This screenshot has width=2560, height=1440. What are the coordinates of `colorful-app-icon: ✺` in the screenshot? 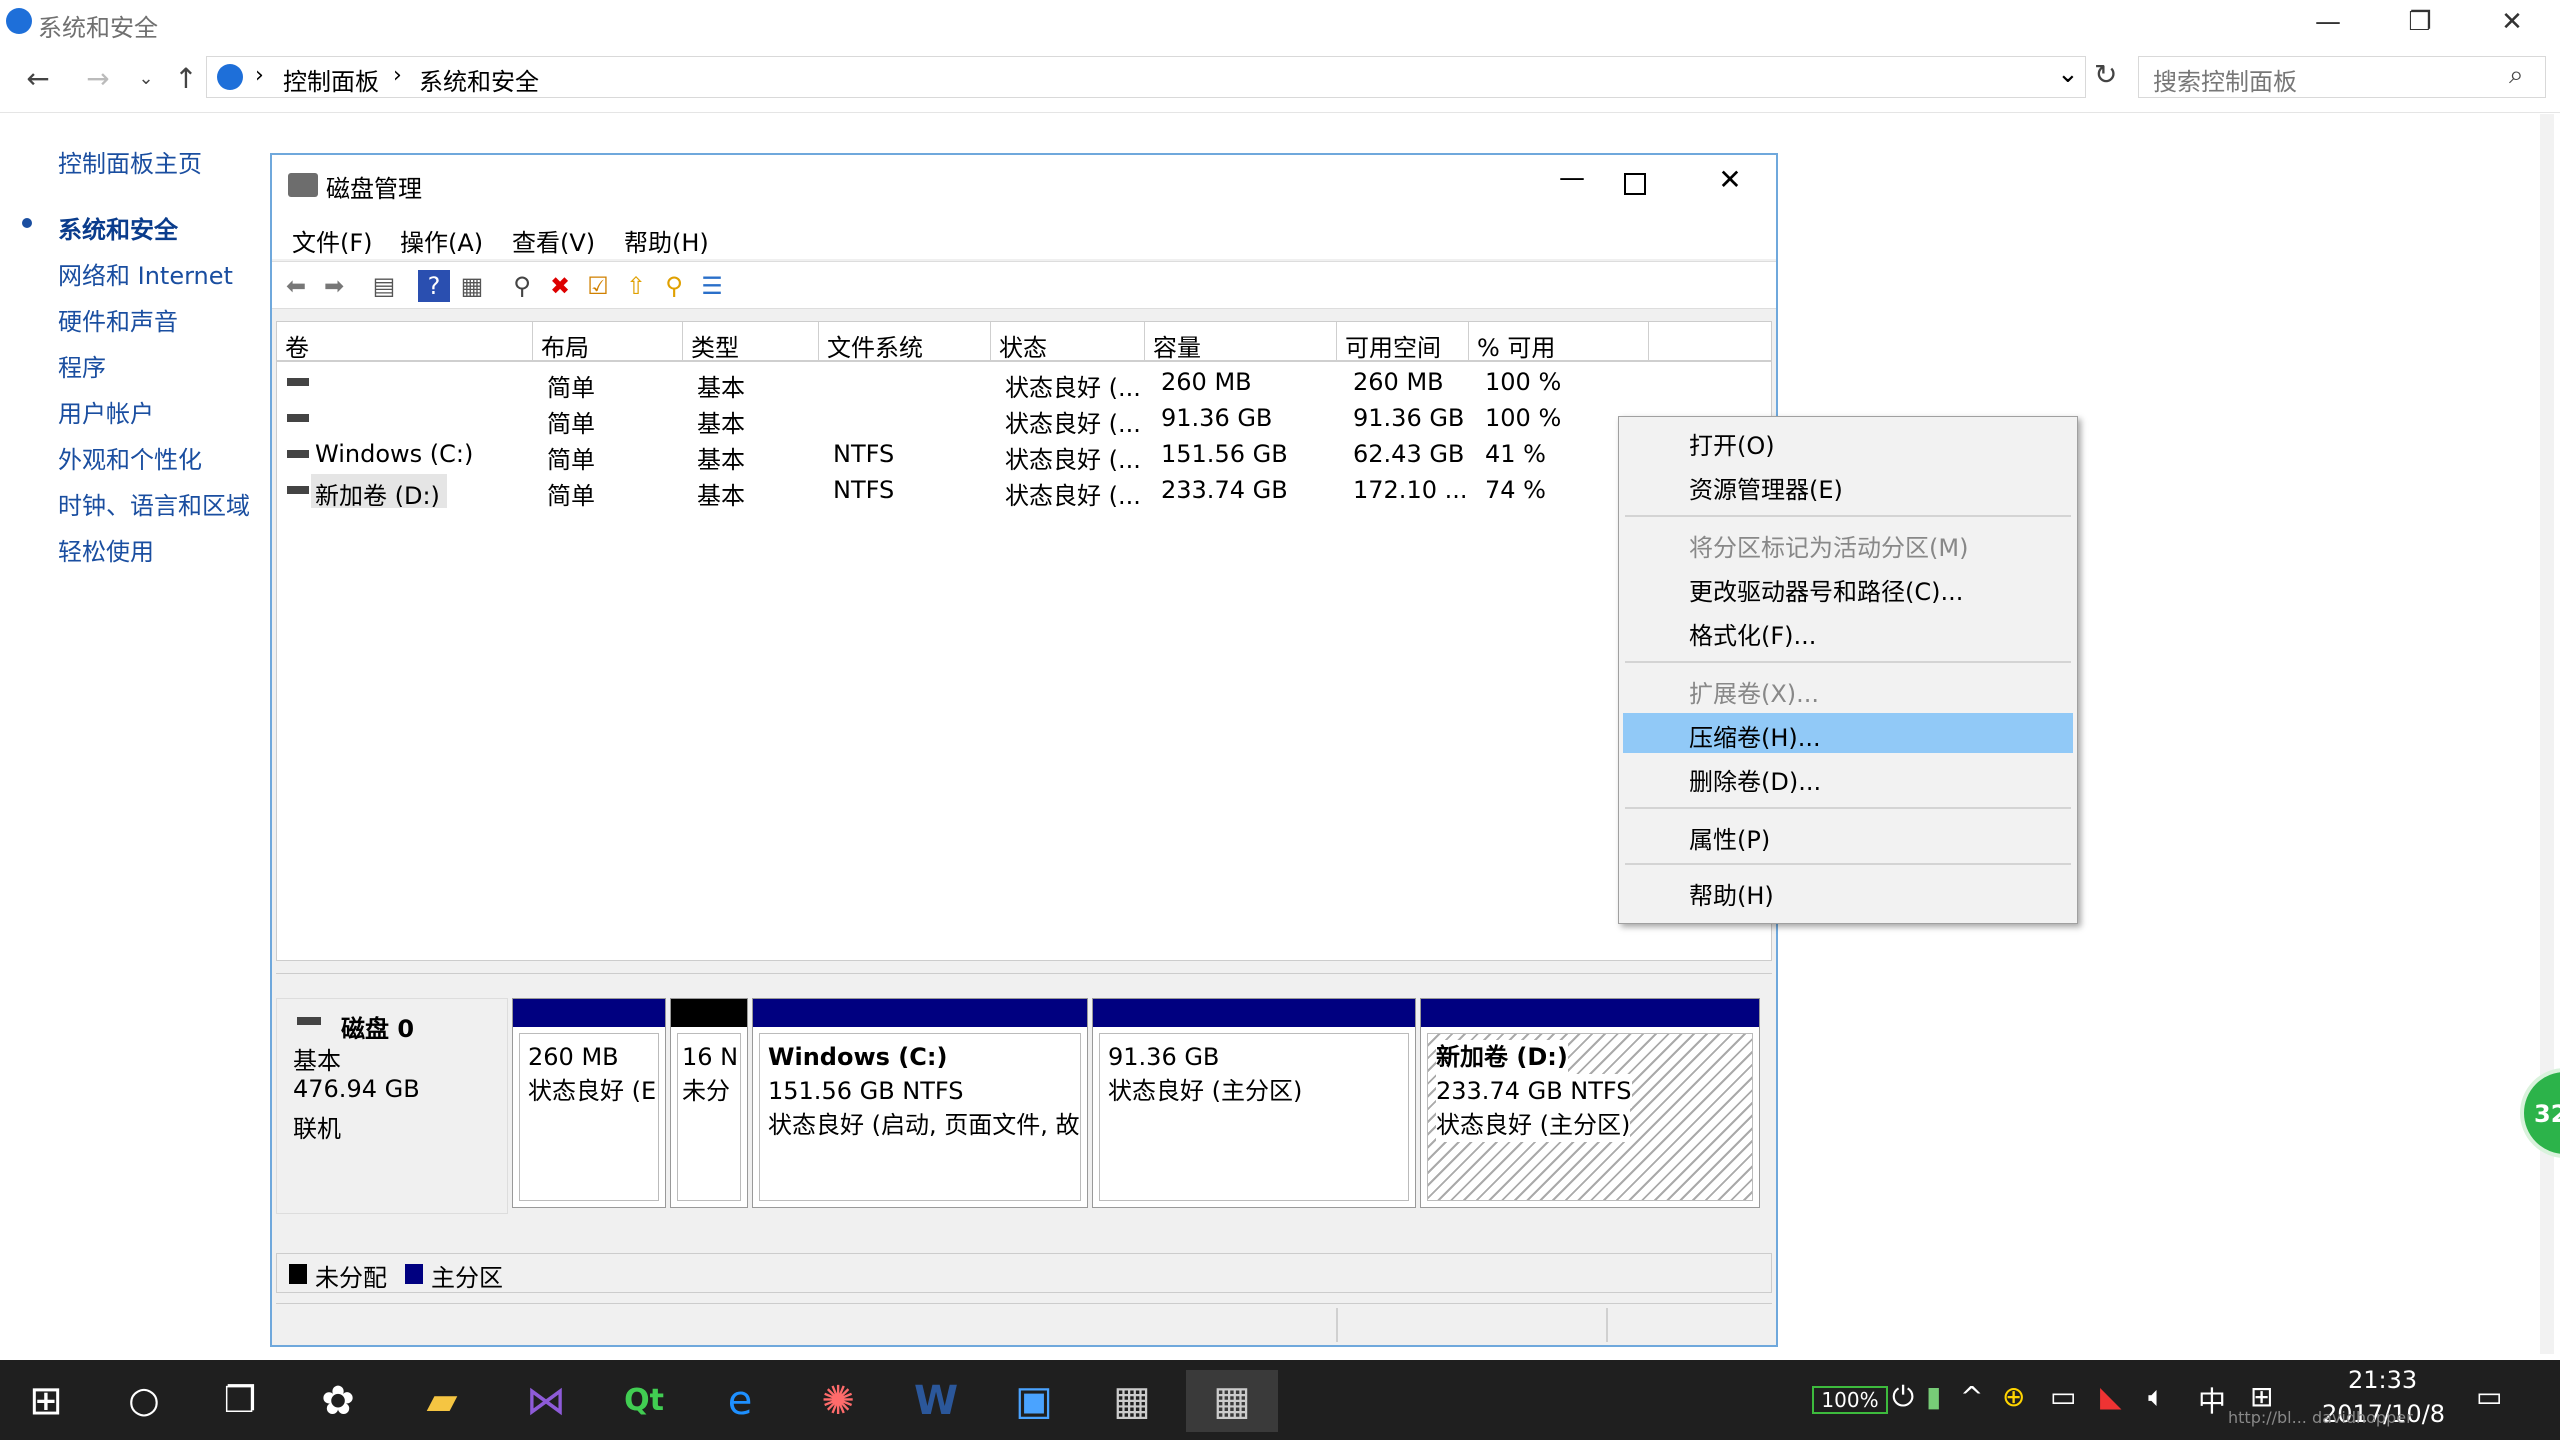 It's located at (838, 1401).